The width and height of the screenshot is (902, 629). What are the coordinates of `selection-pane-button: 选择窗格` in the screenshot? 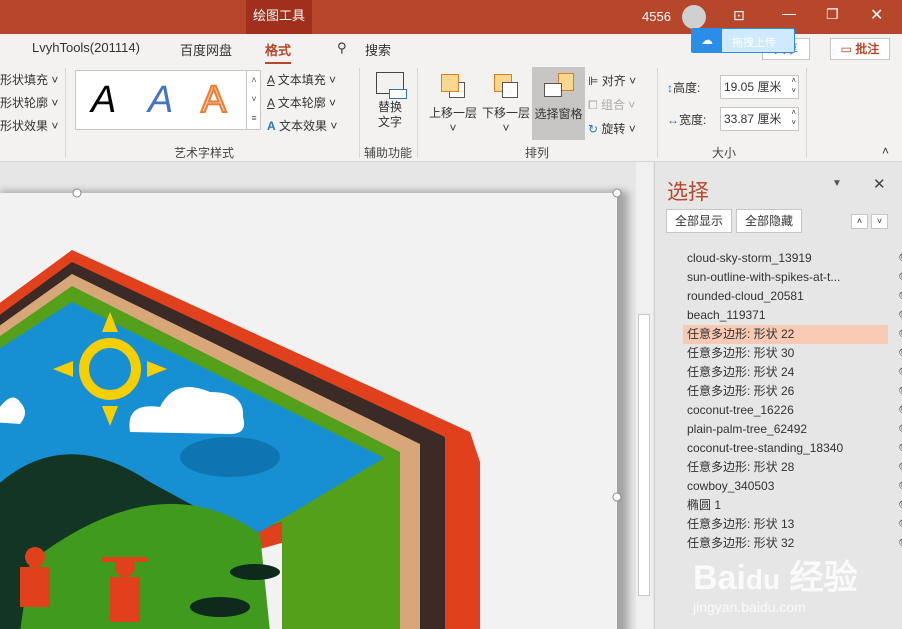 It's located at (558, 103).